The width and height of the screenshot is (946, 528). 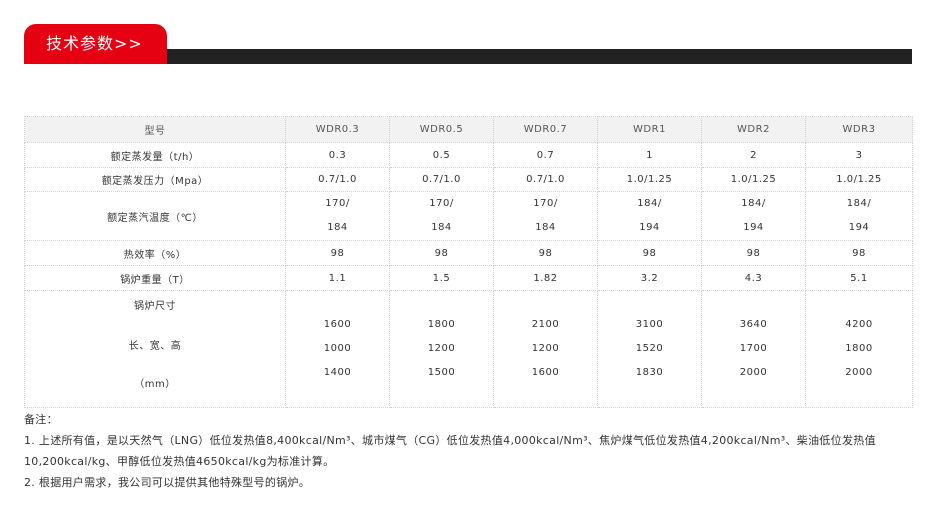 I want to click on row-label: 额定蒸发压力（Mpa）, so click(x=155, y=179).